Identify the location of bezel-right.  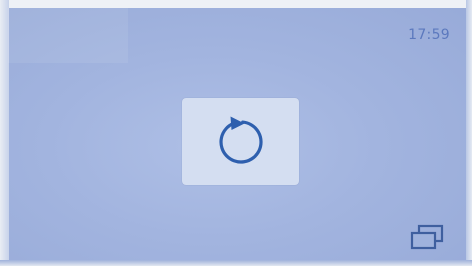
(469, 133).